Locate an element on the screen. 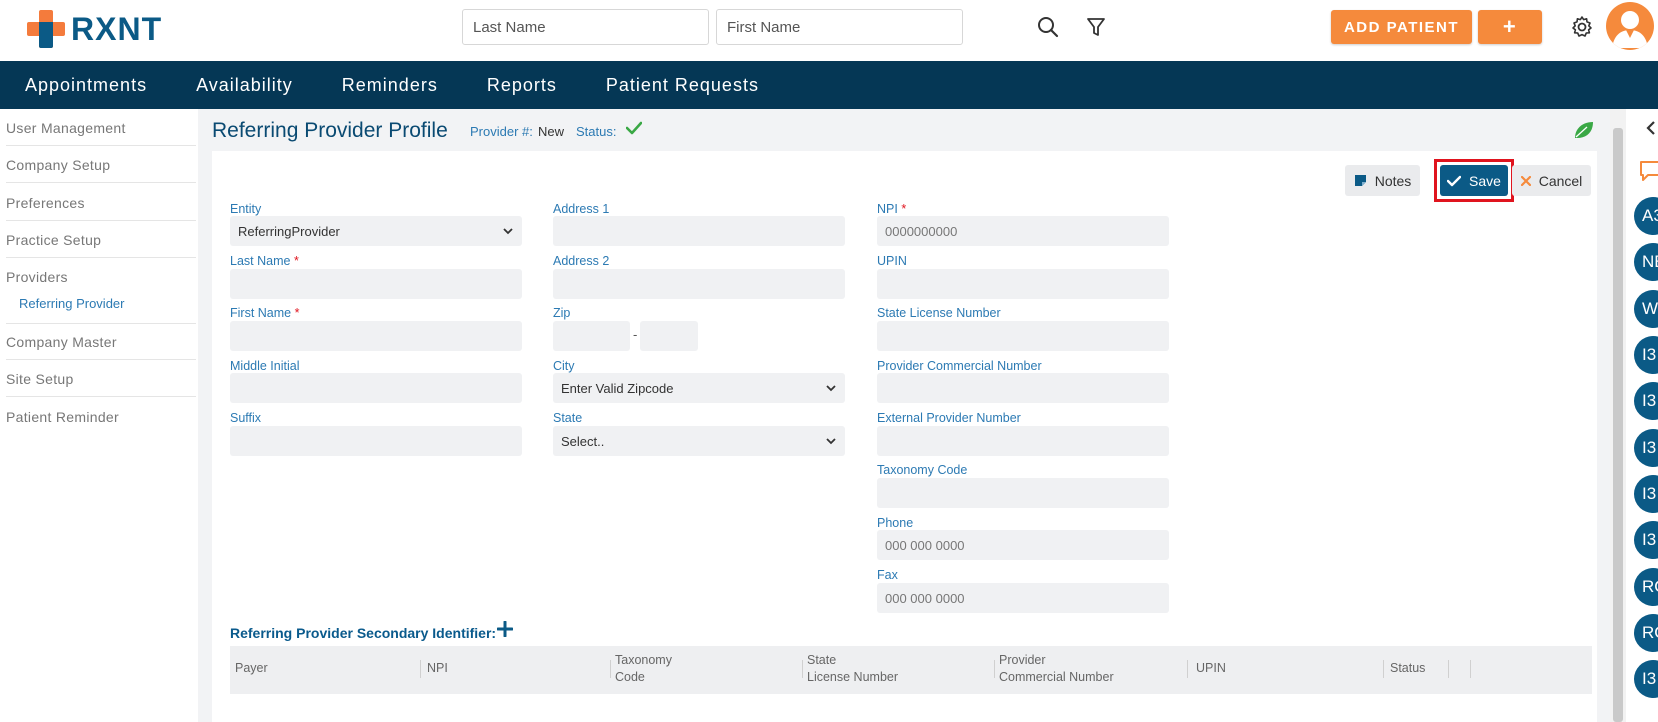 The width and height of the screenshot is (1658, 722). zip-extension-field is located at coordinates (669, 336).